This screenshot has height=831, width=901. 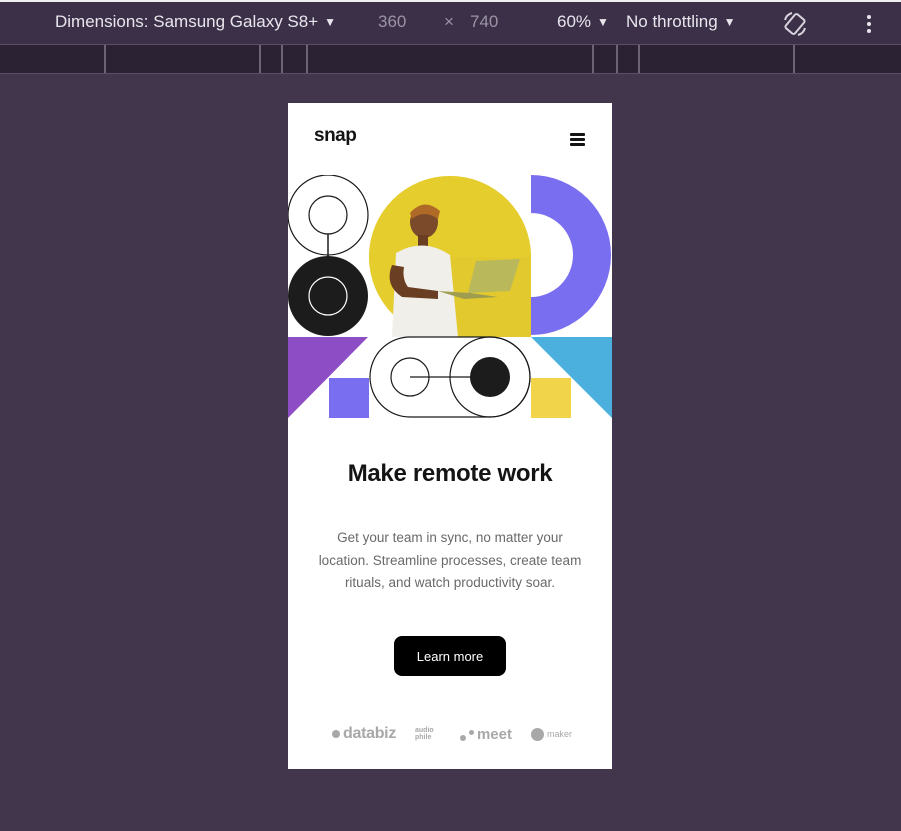 What do you see at coordinates (672, 21) in the screenshot?
I see `throttling-label: No throttling` at bounding box center [672, 21].